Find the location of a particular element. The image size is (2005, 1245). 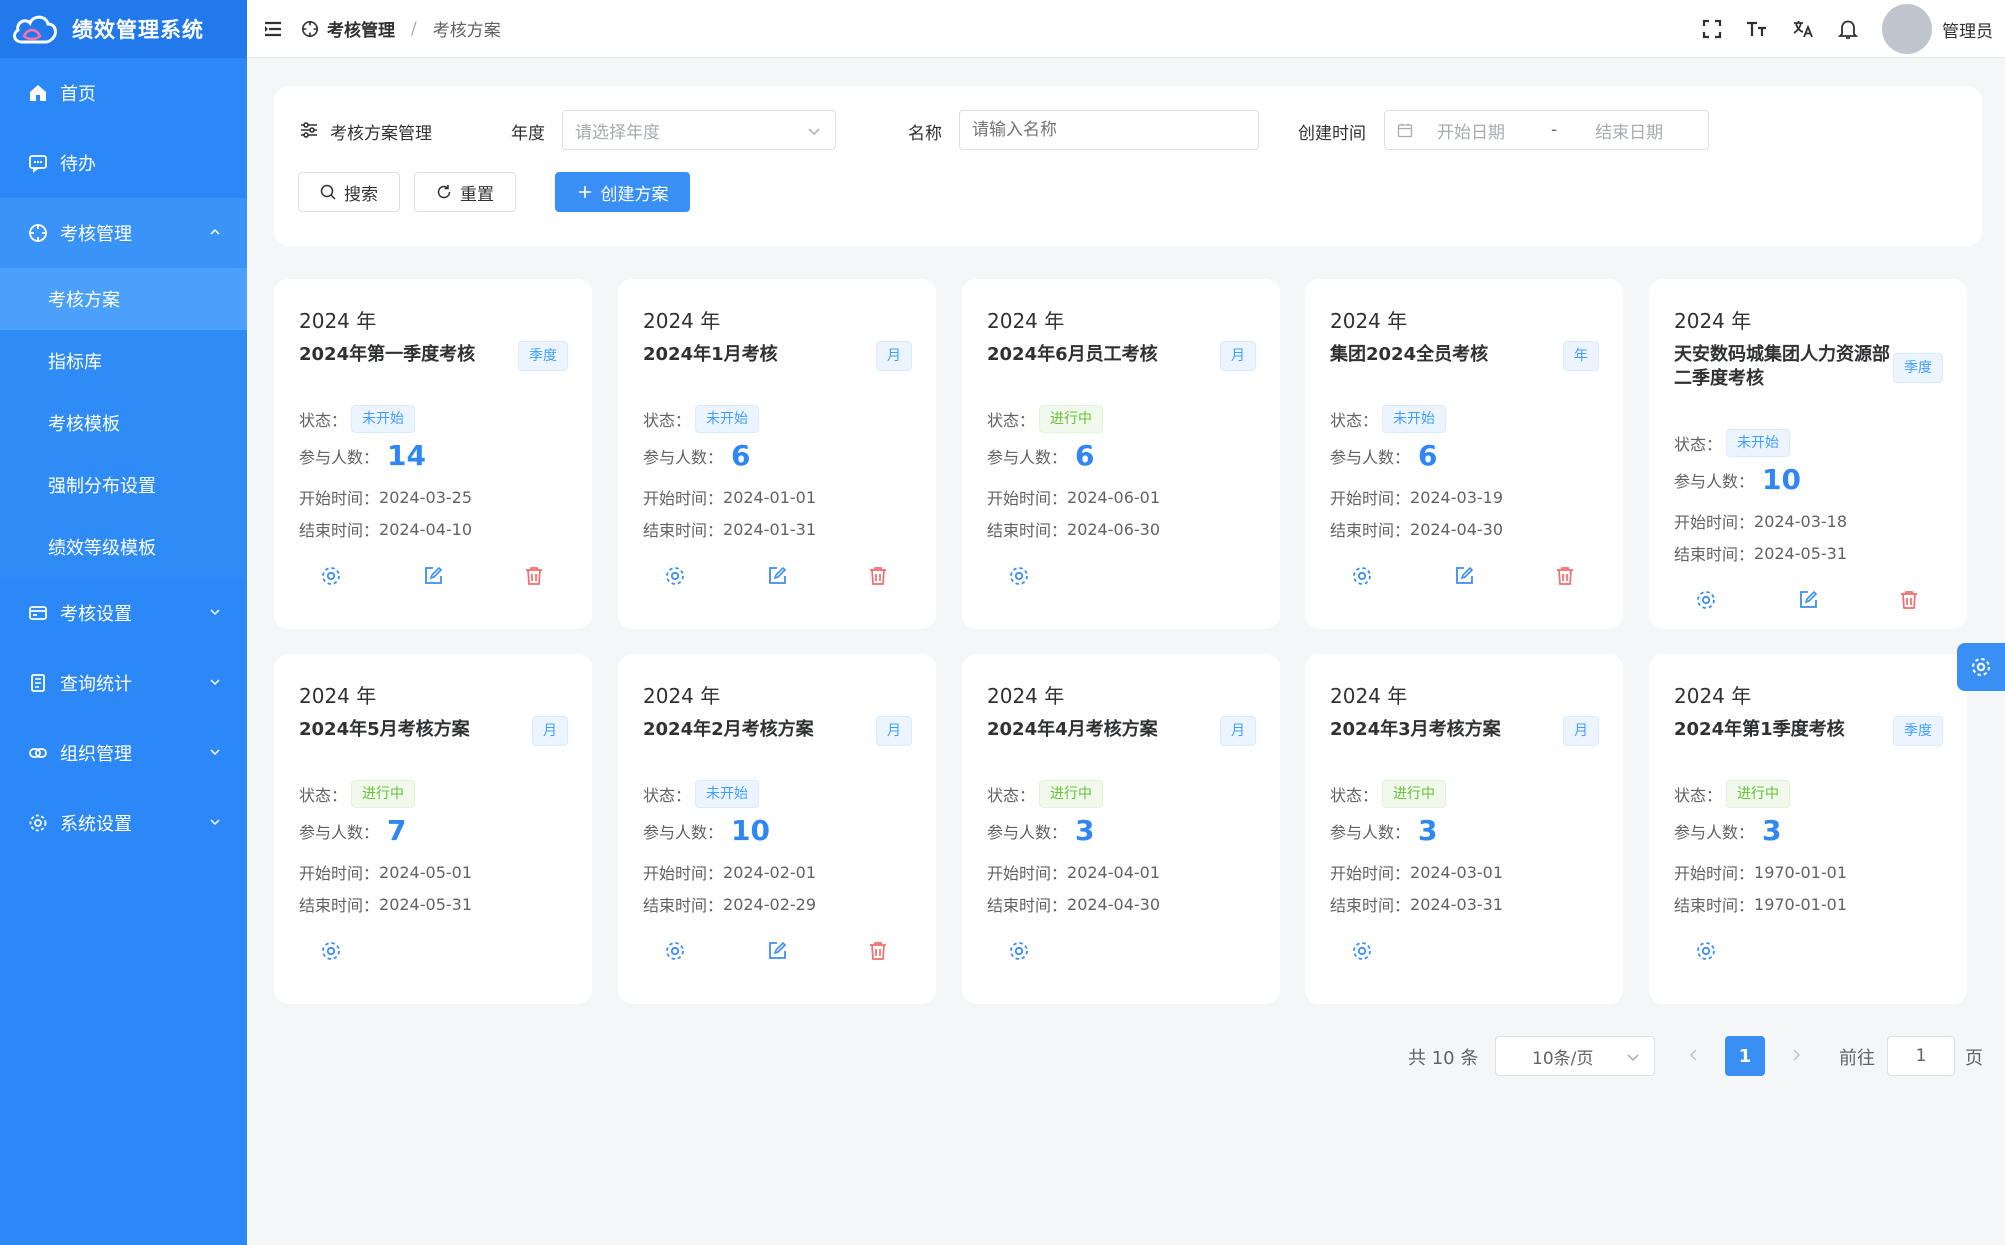

end-date: 2024-01-31 is located at coordinates (769, 529).